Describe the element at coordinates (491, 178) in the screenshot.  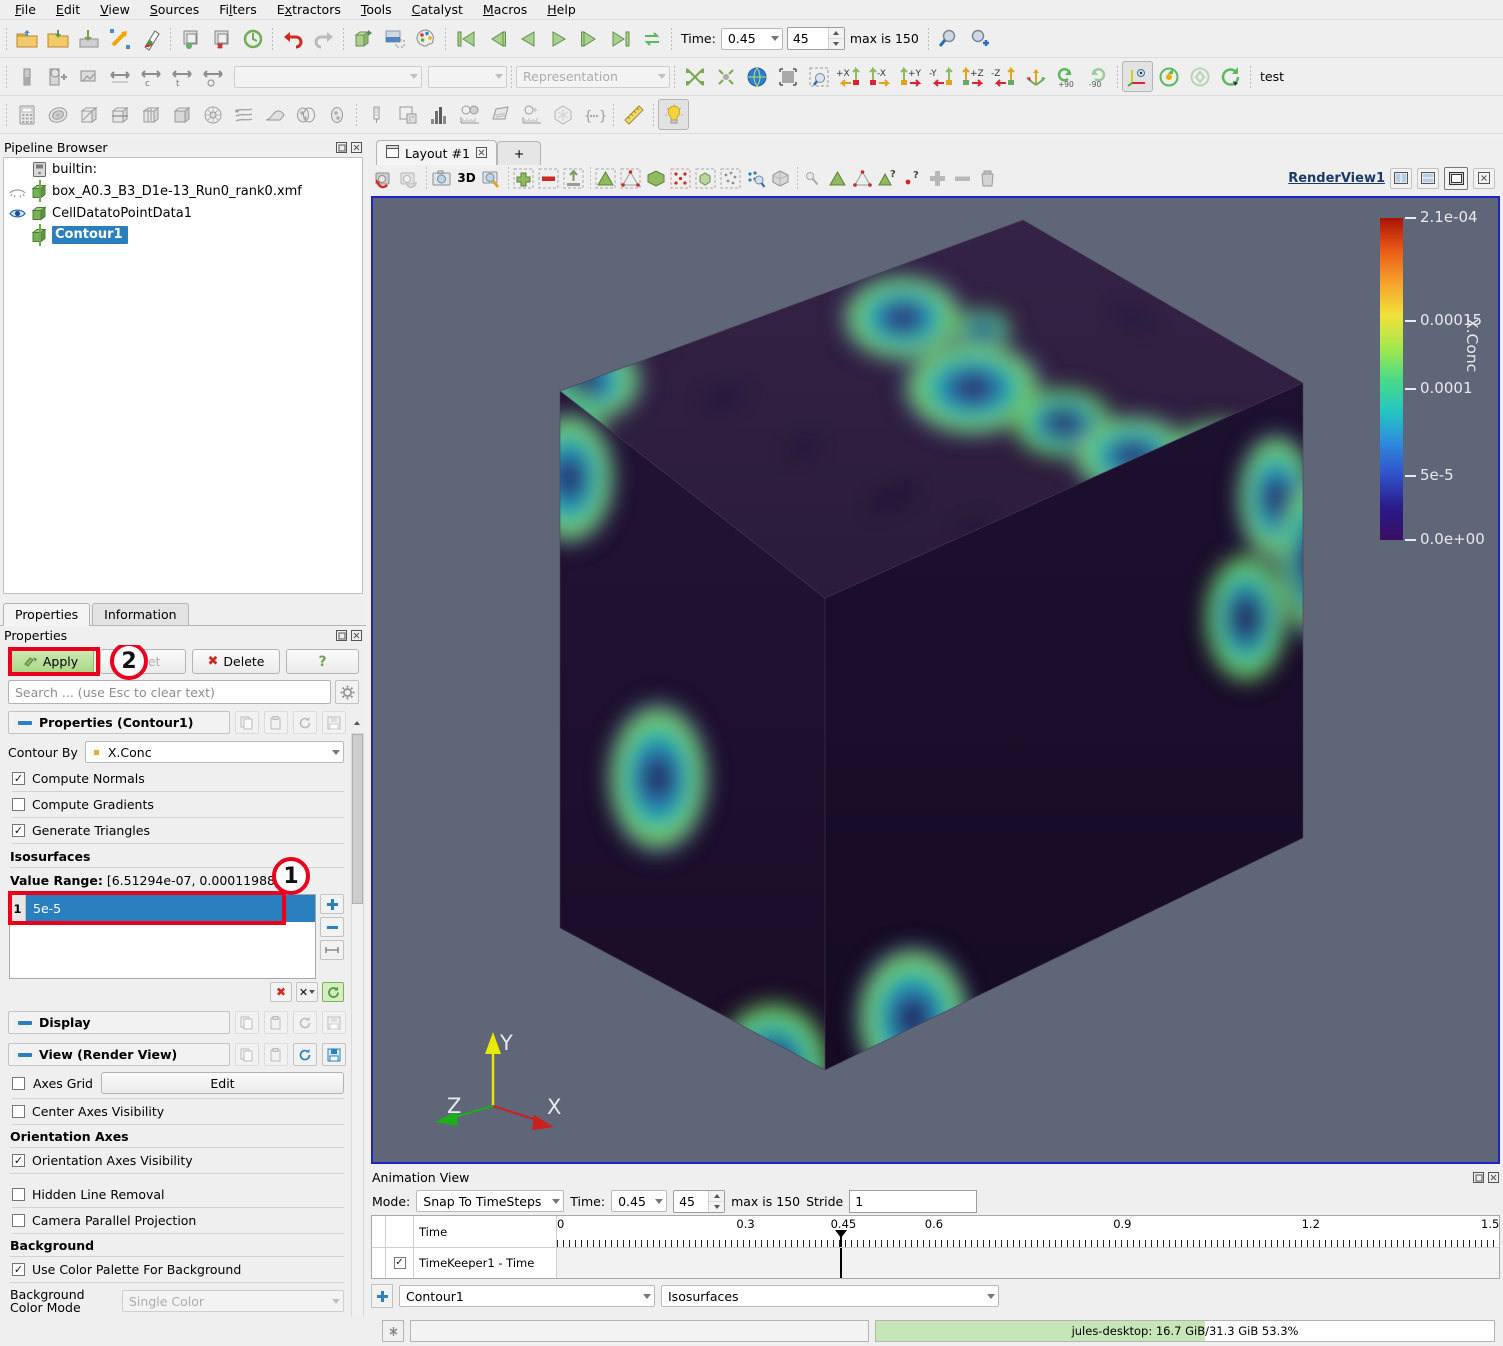
I see `zoom-selection-icon` at that location.